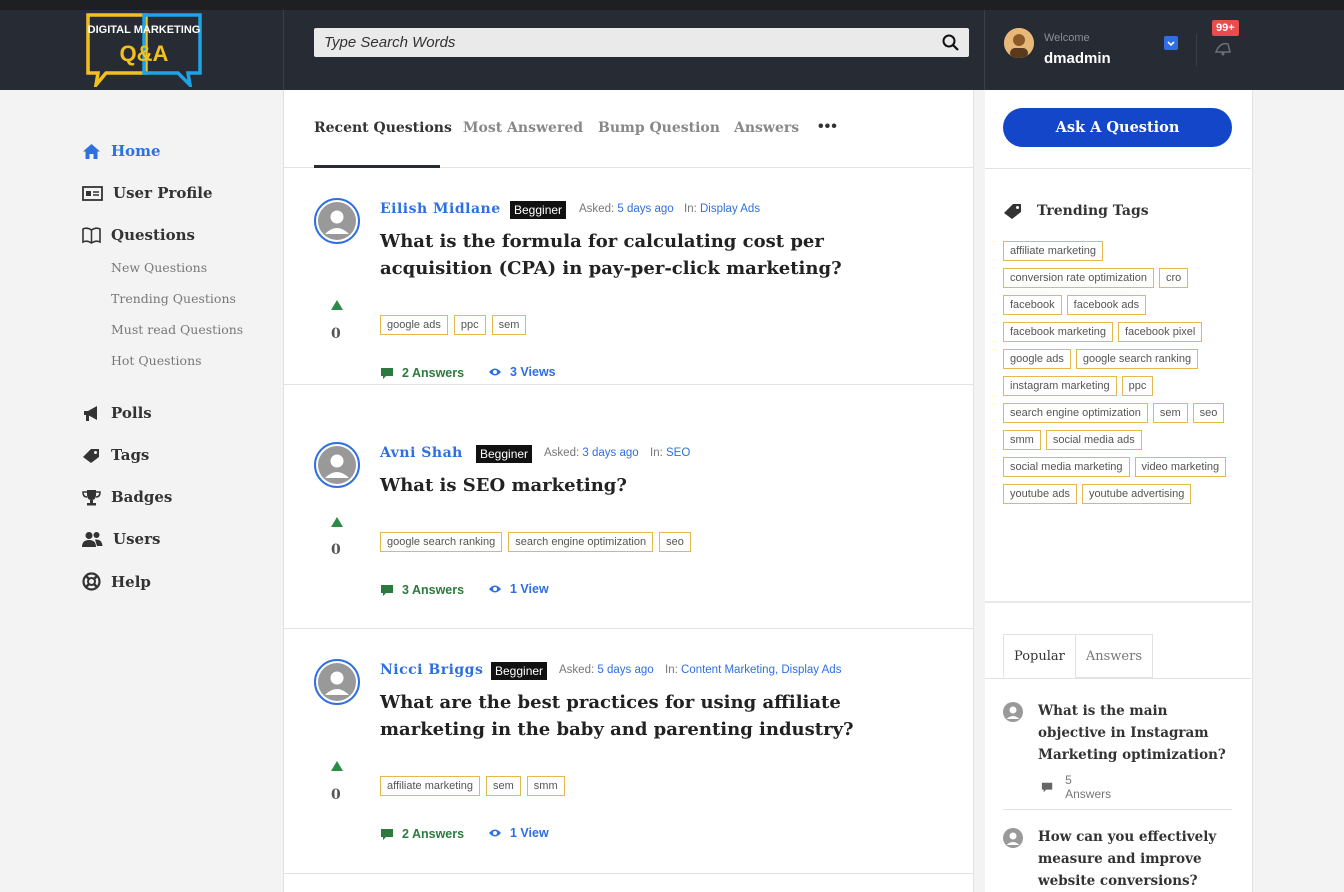 The width and height of the screenshot is (1344, 892). Describe the element at coordinates (1053, 251) in the screenshot. I see `trending-tag: affiliate marketing` at that location.